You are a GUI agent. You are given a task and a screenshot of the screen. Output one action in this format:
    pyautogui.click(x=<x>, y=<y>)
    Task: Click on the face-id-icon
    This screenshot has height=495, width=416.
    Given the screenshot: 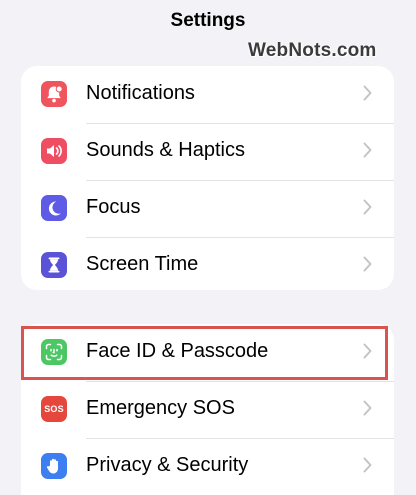 What is the action you would take?
    pyautogui.click(x=54, y=352)
    